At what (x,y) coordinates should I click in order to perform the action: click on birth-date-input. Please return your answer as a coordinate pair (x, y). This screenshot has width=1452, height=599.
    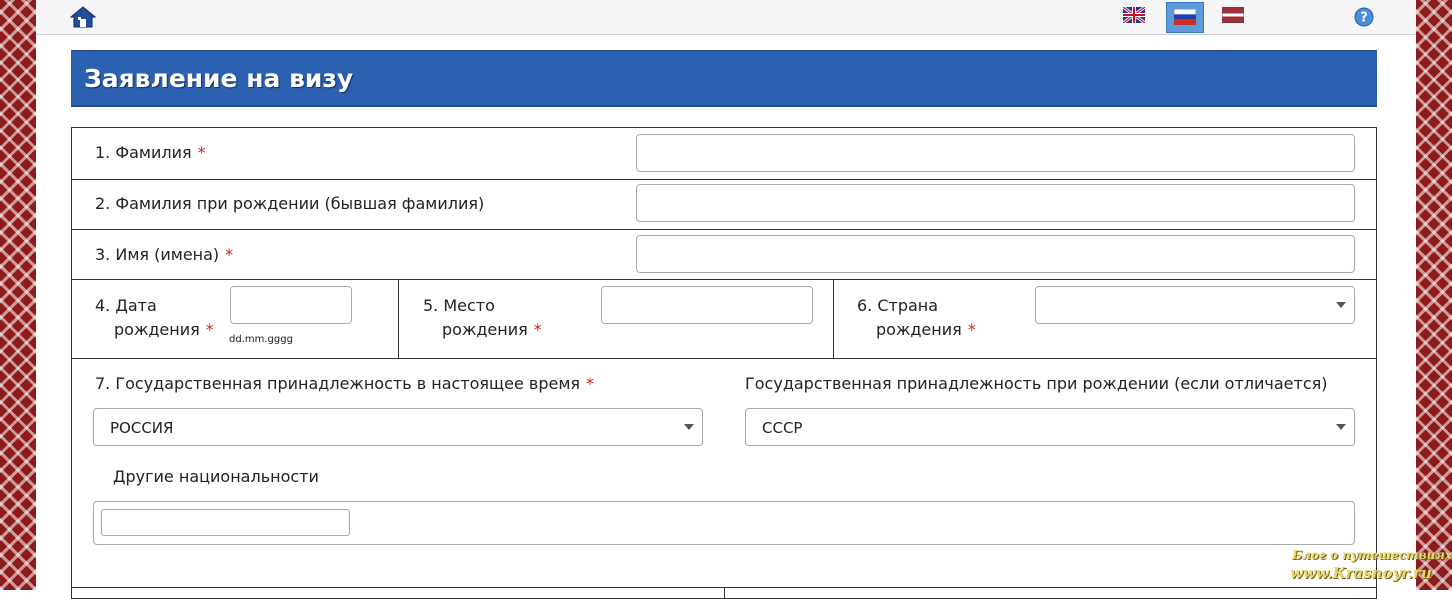
    Looking at the image, I should click on (291, 305).